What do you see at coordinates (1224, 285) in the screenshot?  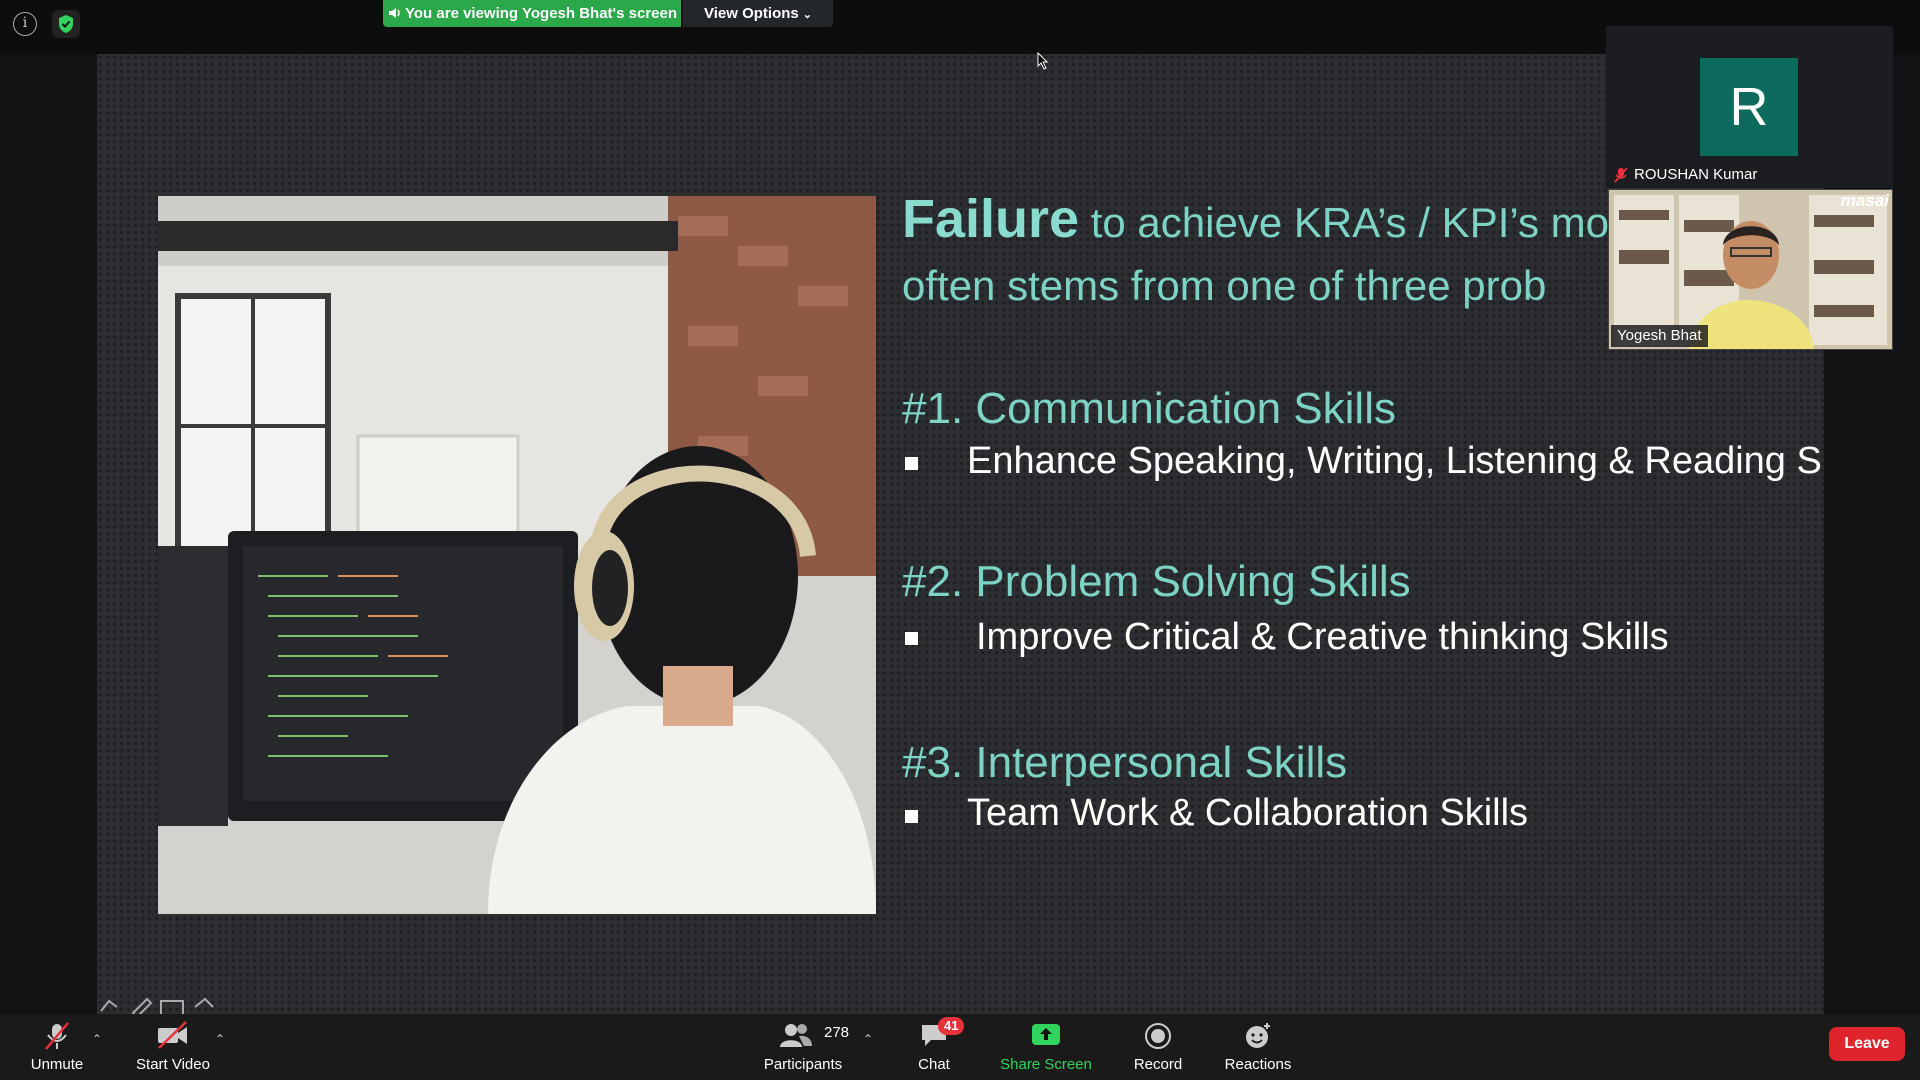 I see `slide-heading-line2: often stems from one of three prob` at bounding box center [1224, 285].